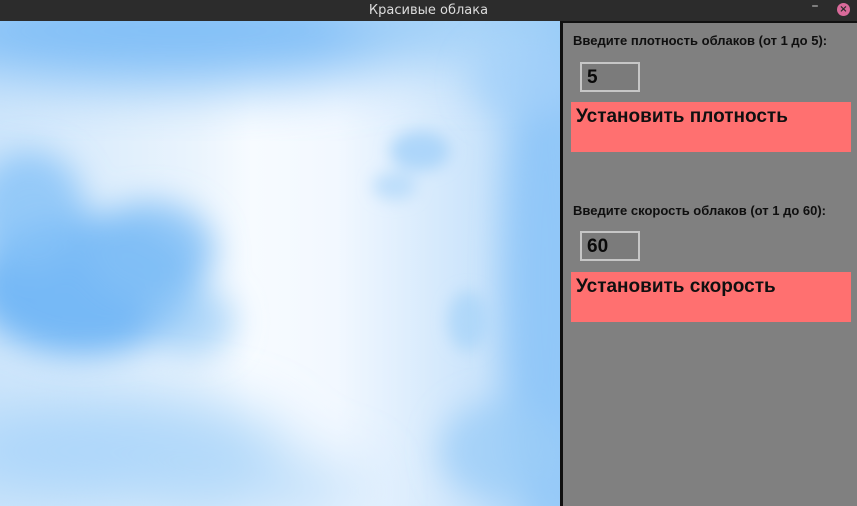 This screenshot has height=506, width=857. I want to click on window-title: Красивые облака, so click(428, 10).